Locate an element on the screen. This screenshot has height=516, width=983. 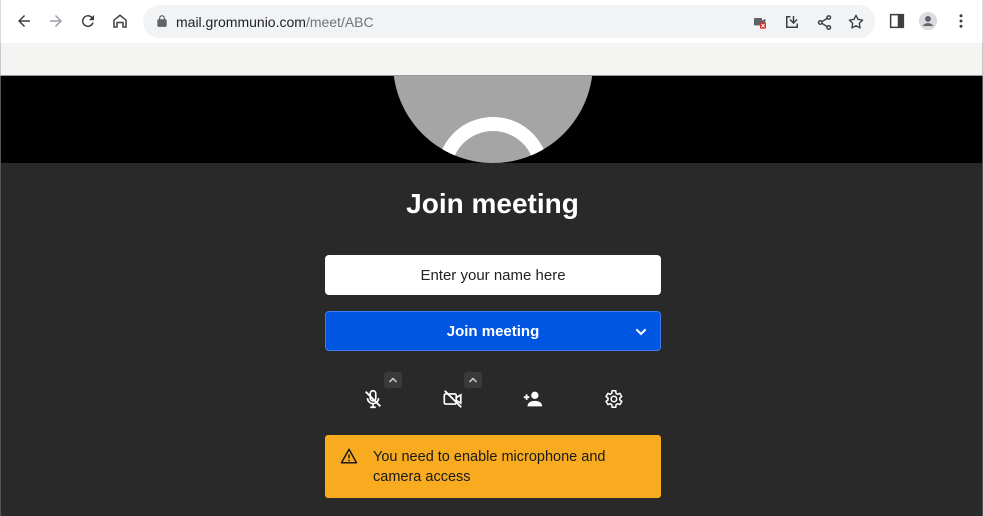
page-header-strip is located at coordinates (491, 59).